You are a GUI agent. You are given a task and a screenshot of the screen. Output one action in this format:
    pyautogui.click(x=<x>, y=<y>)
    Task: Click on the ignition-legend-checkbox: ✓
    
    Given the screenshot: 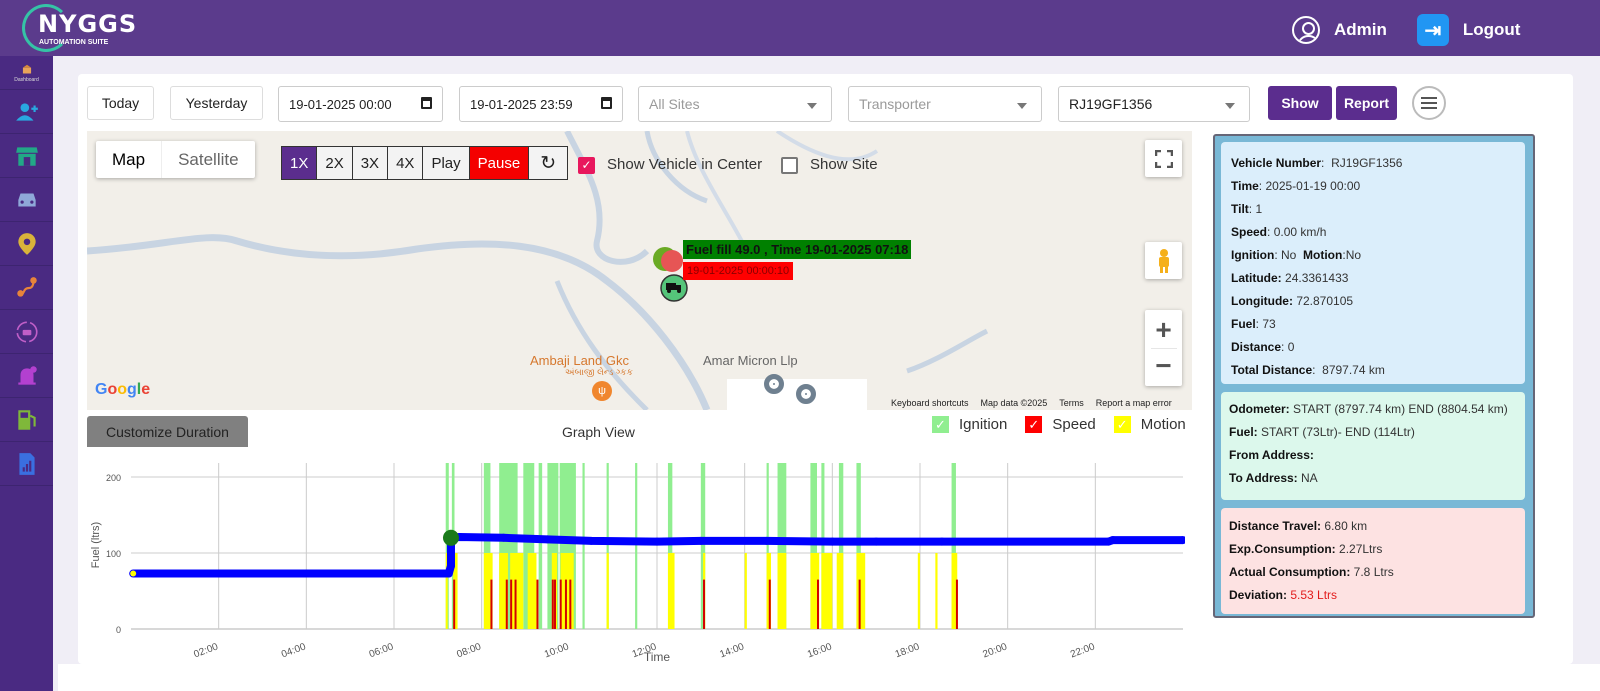 What is the action you would take?
    pyautogui.click(x=940, y=424)
    